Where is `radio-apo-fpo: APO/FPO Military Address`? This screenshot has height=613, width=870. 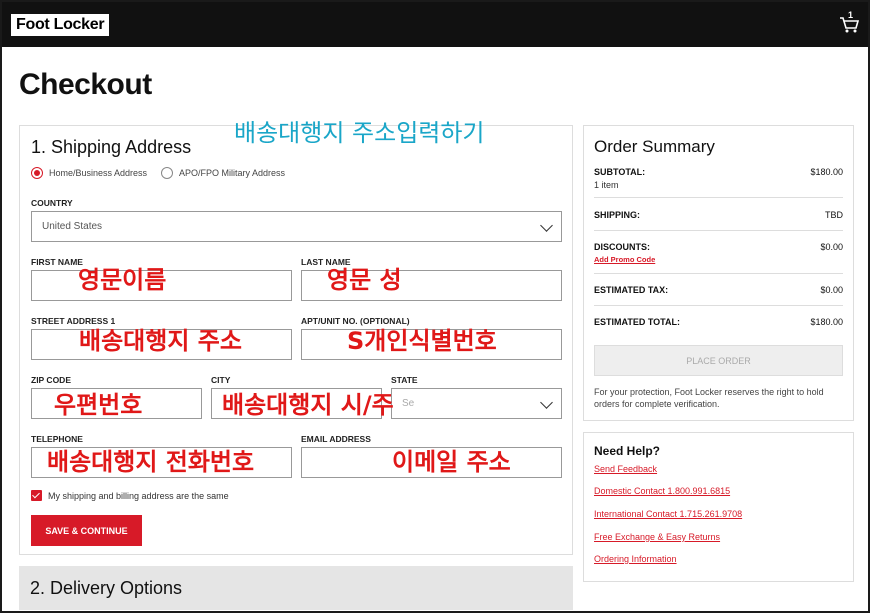 radio-apo-fpo: APO/FPO Military Address is located at coordinates (223, 173).